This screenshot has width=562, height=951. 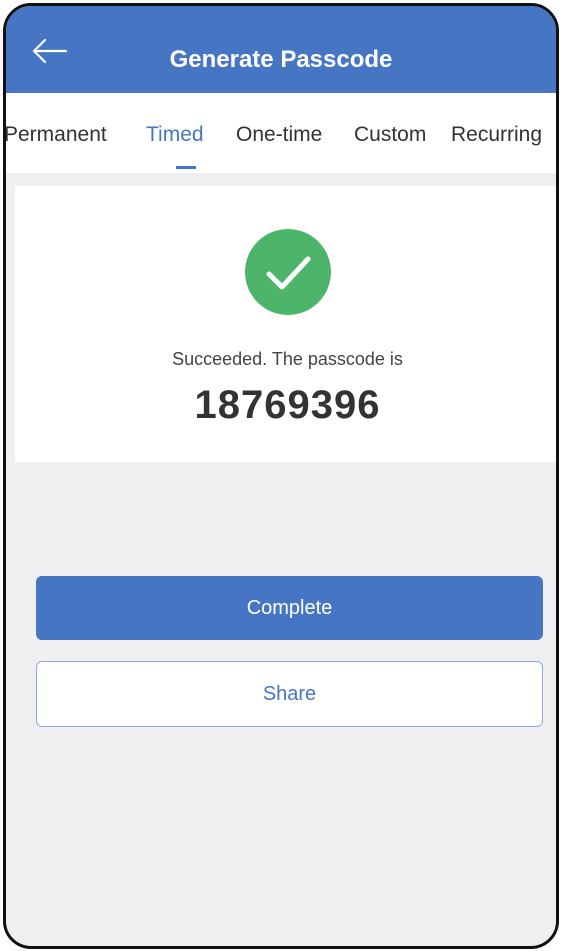 I want to click on check-circle-icon, so click(x=288, y=272).